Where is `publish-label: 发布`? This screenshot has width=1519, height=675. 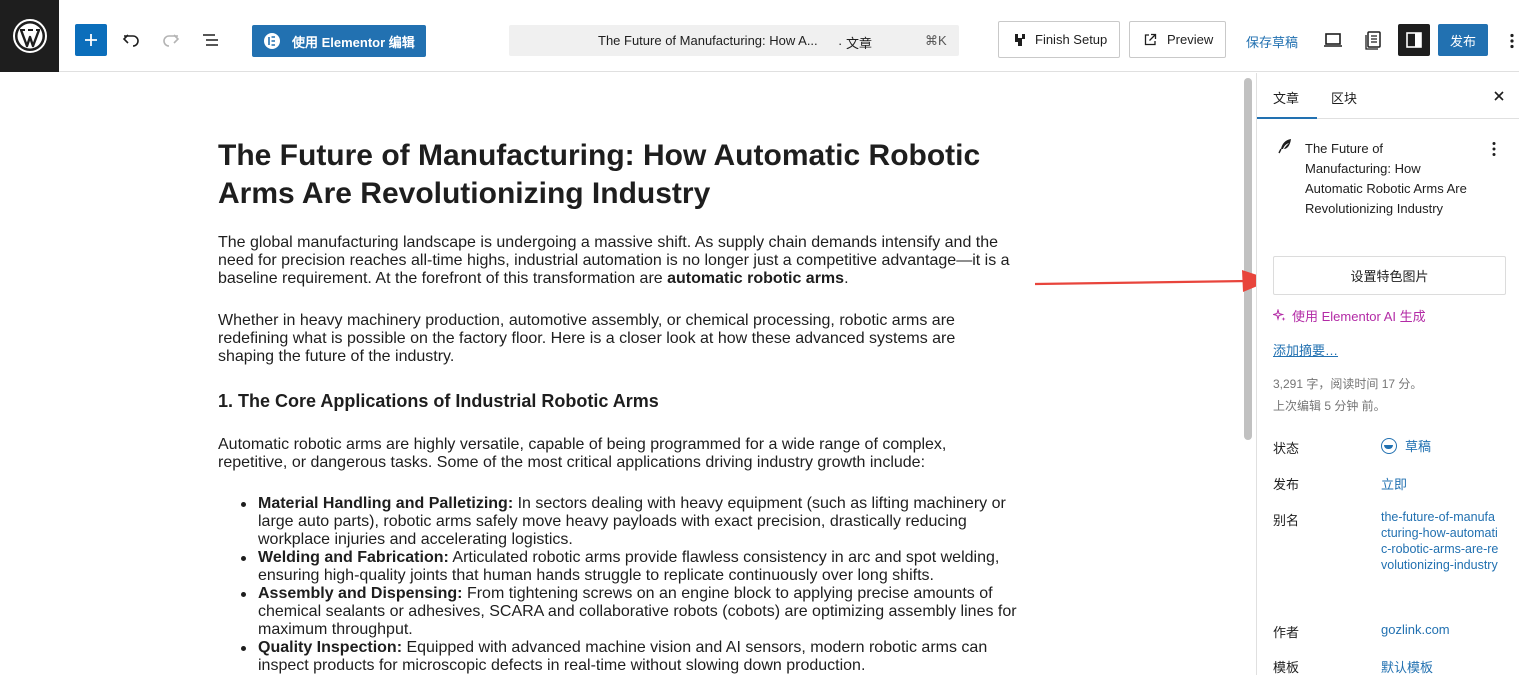 publish-label: 发布 is located at coordinates (1286, 484).